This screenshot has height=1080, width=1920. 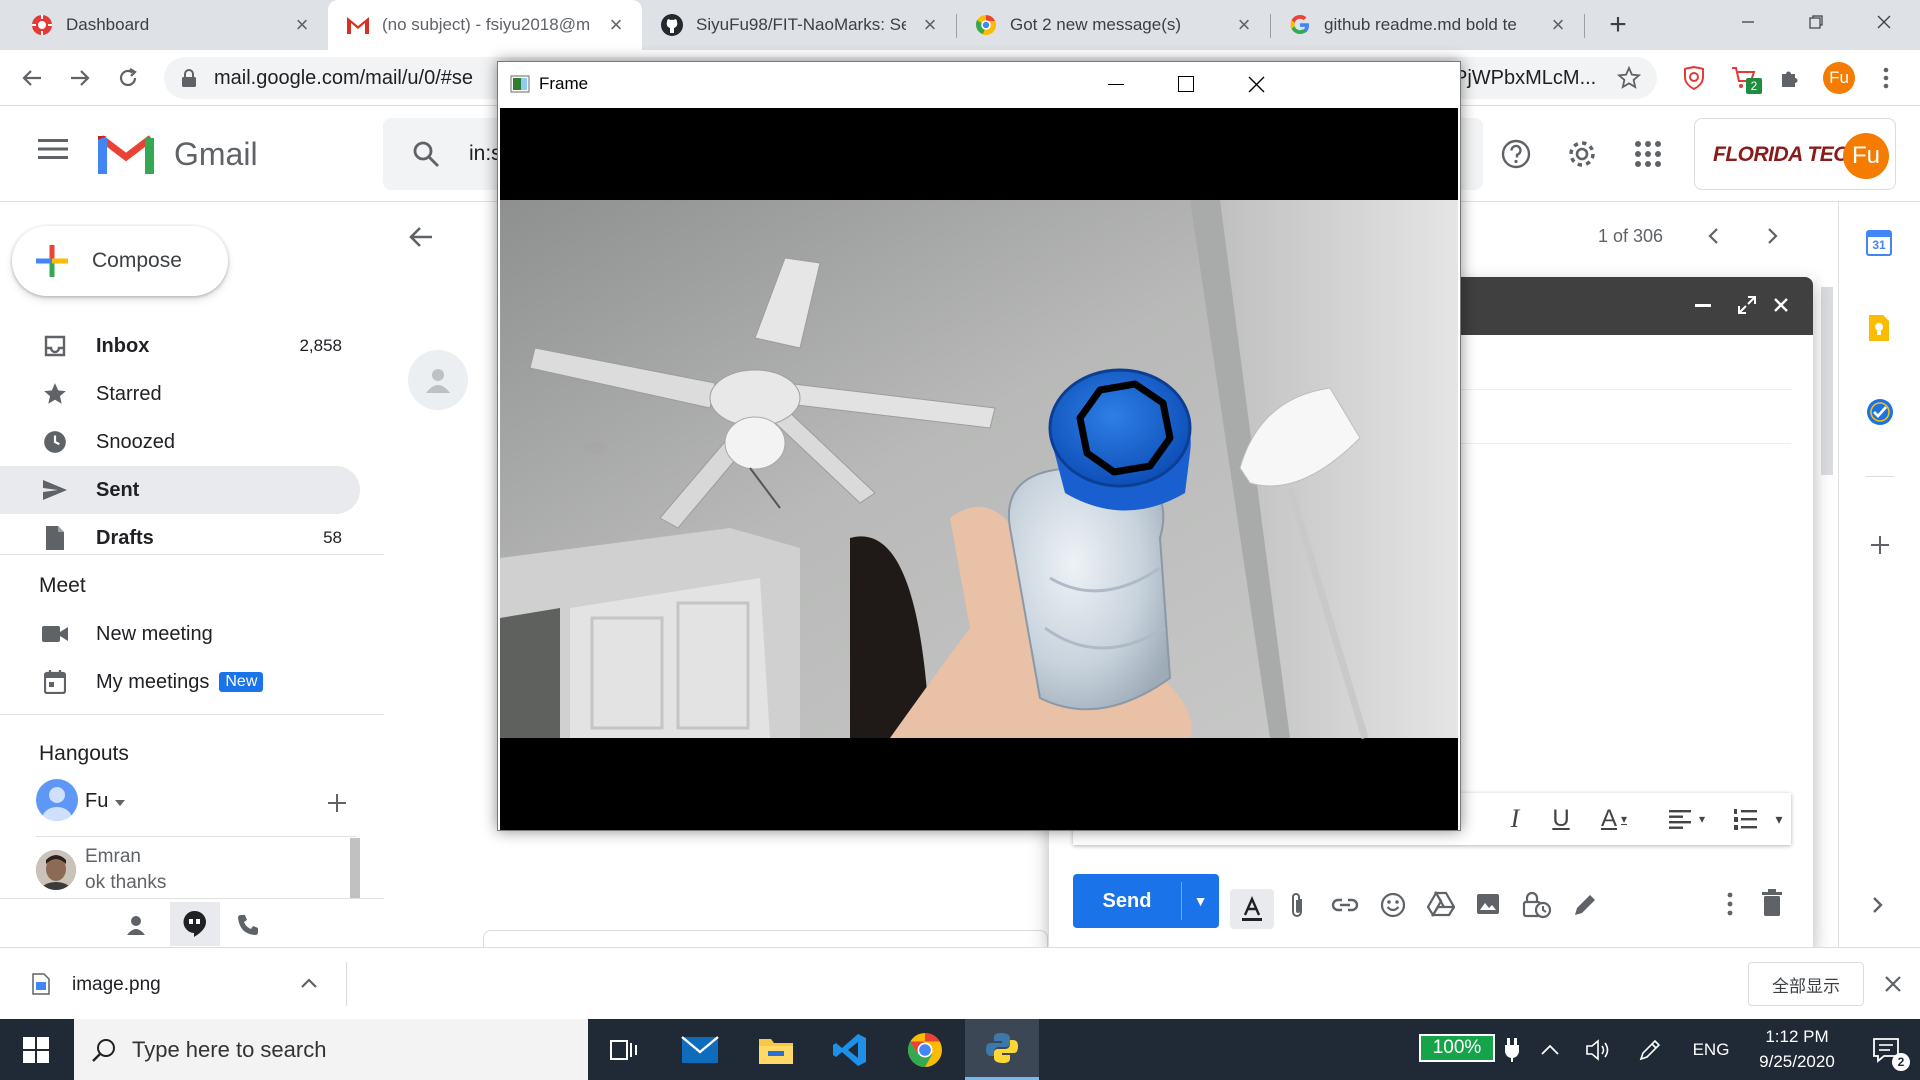 What do you see at coordinates (1779, 819) in the screenshot?
I see `more-formatting-button: ▾` at bounding box center [1779, 819].